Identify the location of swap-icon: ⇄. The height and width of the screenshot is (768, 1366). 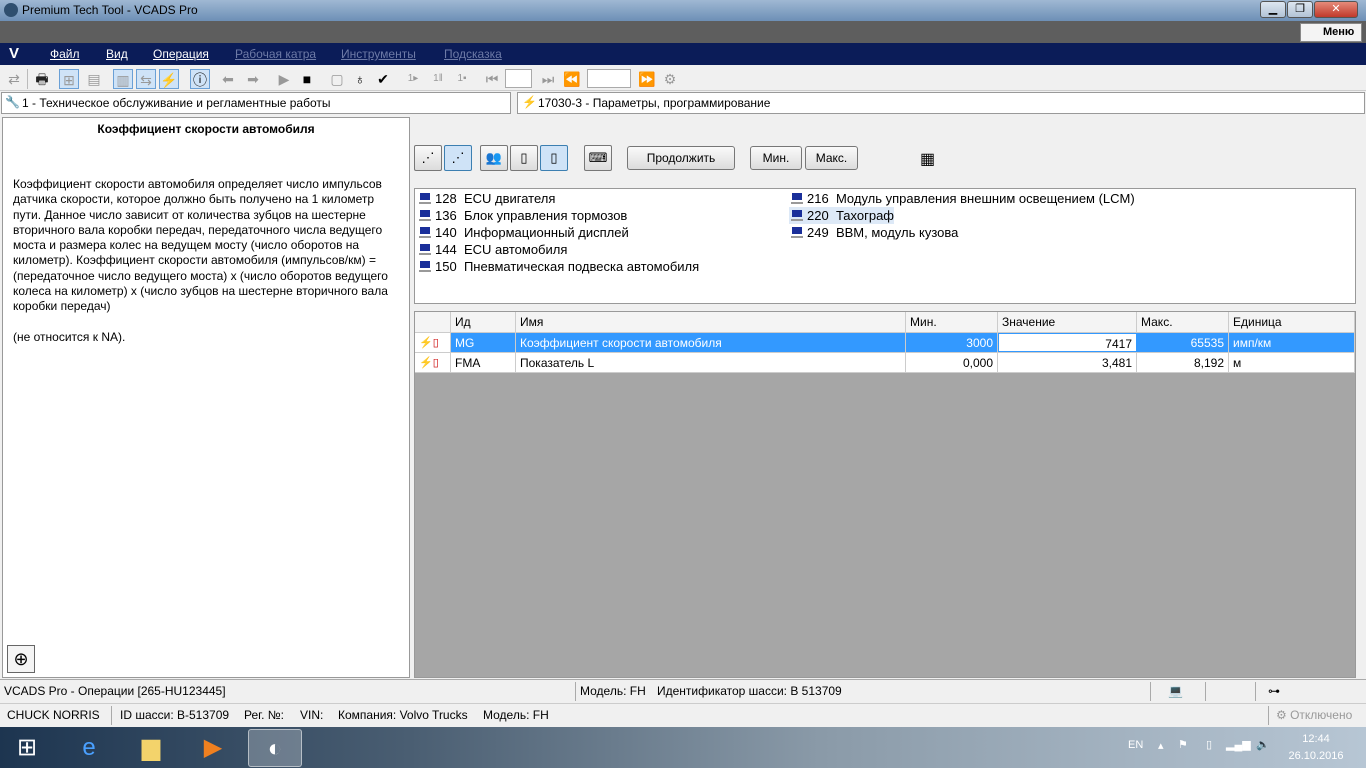
(14, 79).